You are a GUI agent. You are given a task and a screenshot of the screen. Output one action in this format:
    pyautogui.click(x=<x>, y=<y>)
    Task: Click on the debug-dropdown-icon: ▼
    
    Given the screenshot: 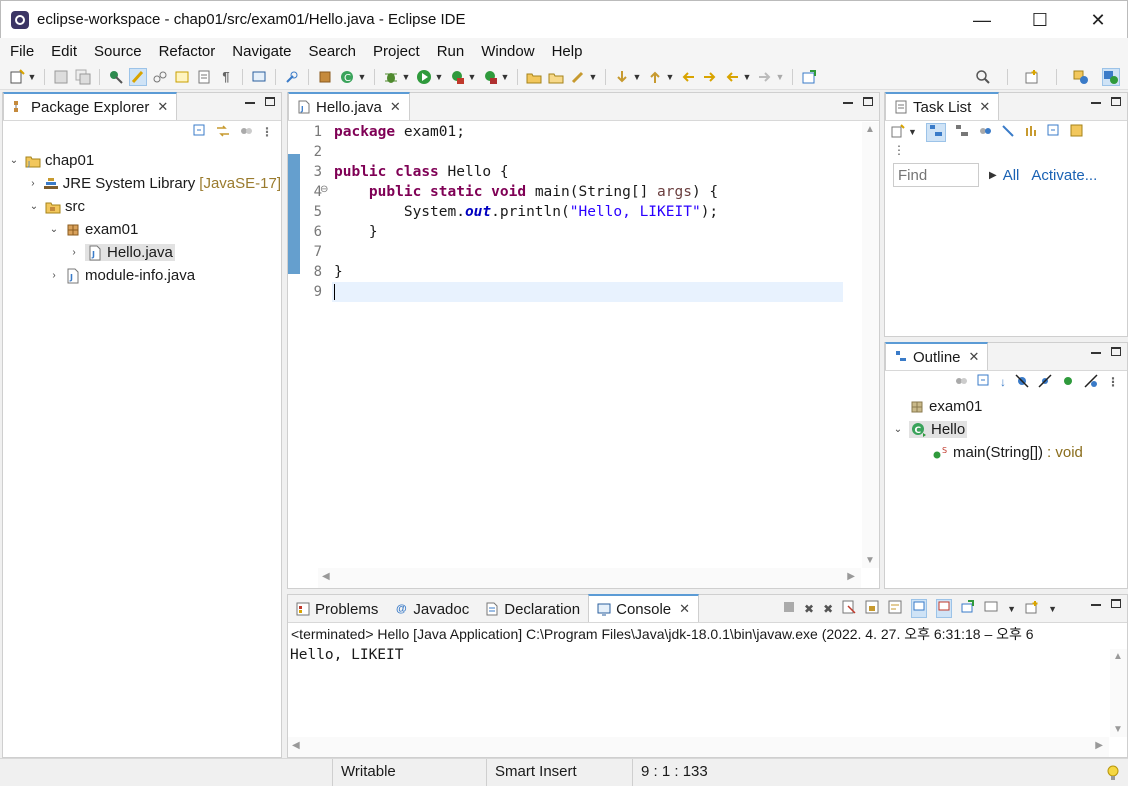 What is the action you would take?
    pyautogui.click(x=406, y=77)
    